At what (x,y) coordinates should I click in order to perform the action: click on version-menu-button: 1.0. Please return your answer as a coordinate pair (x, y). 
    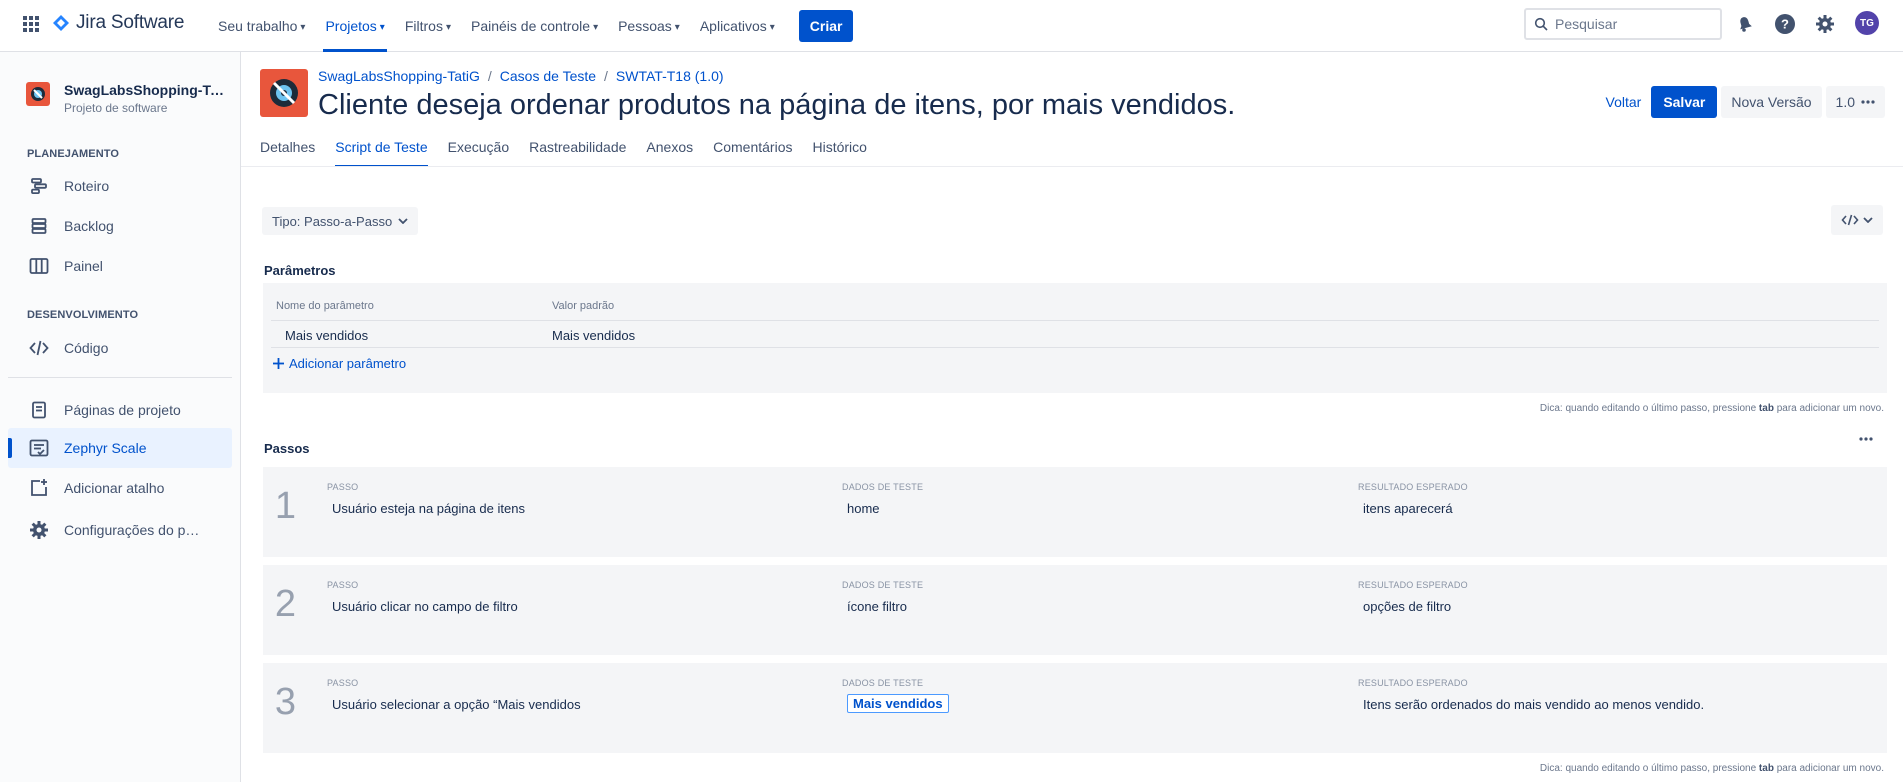
    Looking at the image, I should click on (1855, 102).